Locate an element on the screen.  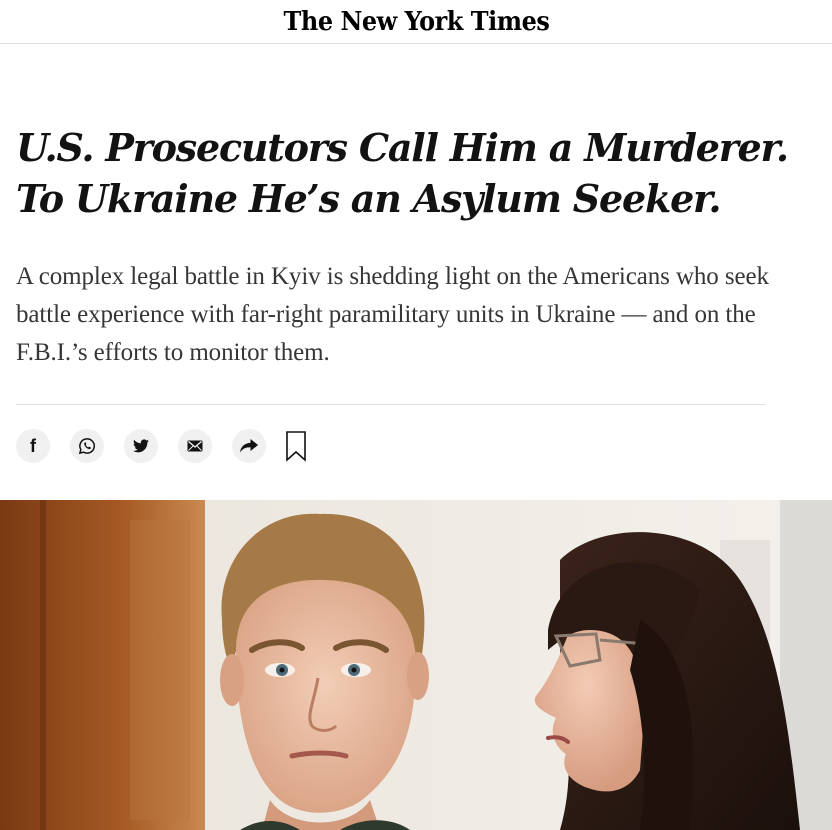
share-toolbar: f is located at coordinates (162, 446).